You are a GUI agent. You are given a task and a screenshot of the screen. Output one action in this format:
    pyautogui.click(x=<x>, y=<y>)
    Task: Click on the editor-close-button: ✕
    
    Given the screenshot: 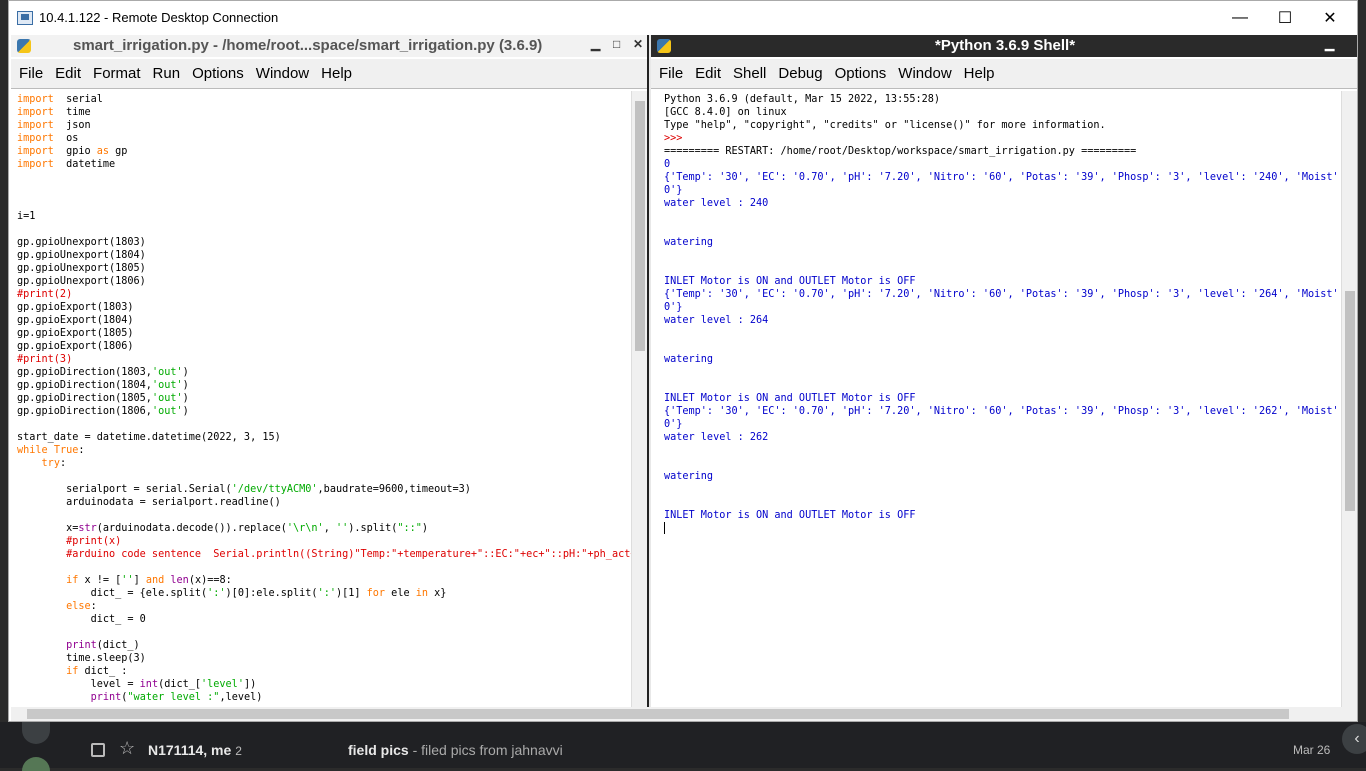 What is the action you would take?
    pyautogui.click(x=638, y=44)
    